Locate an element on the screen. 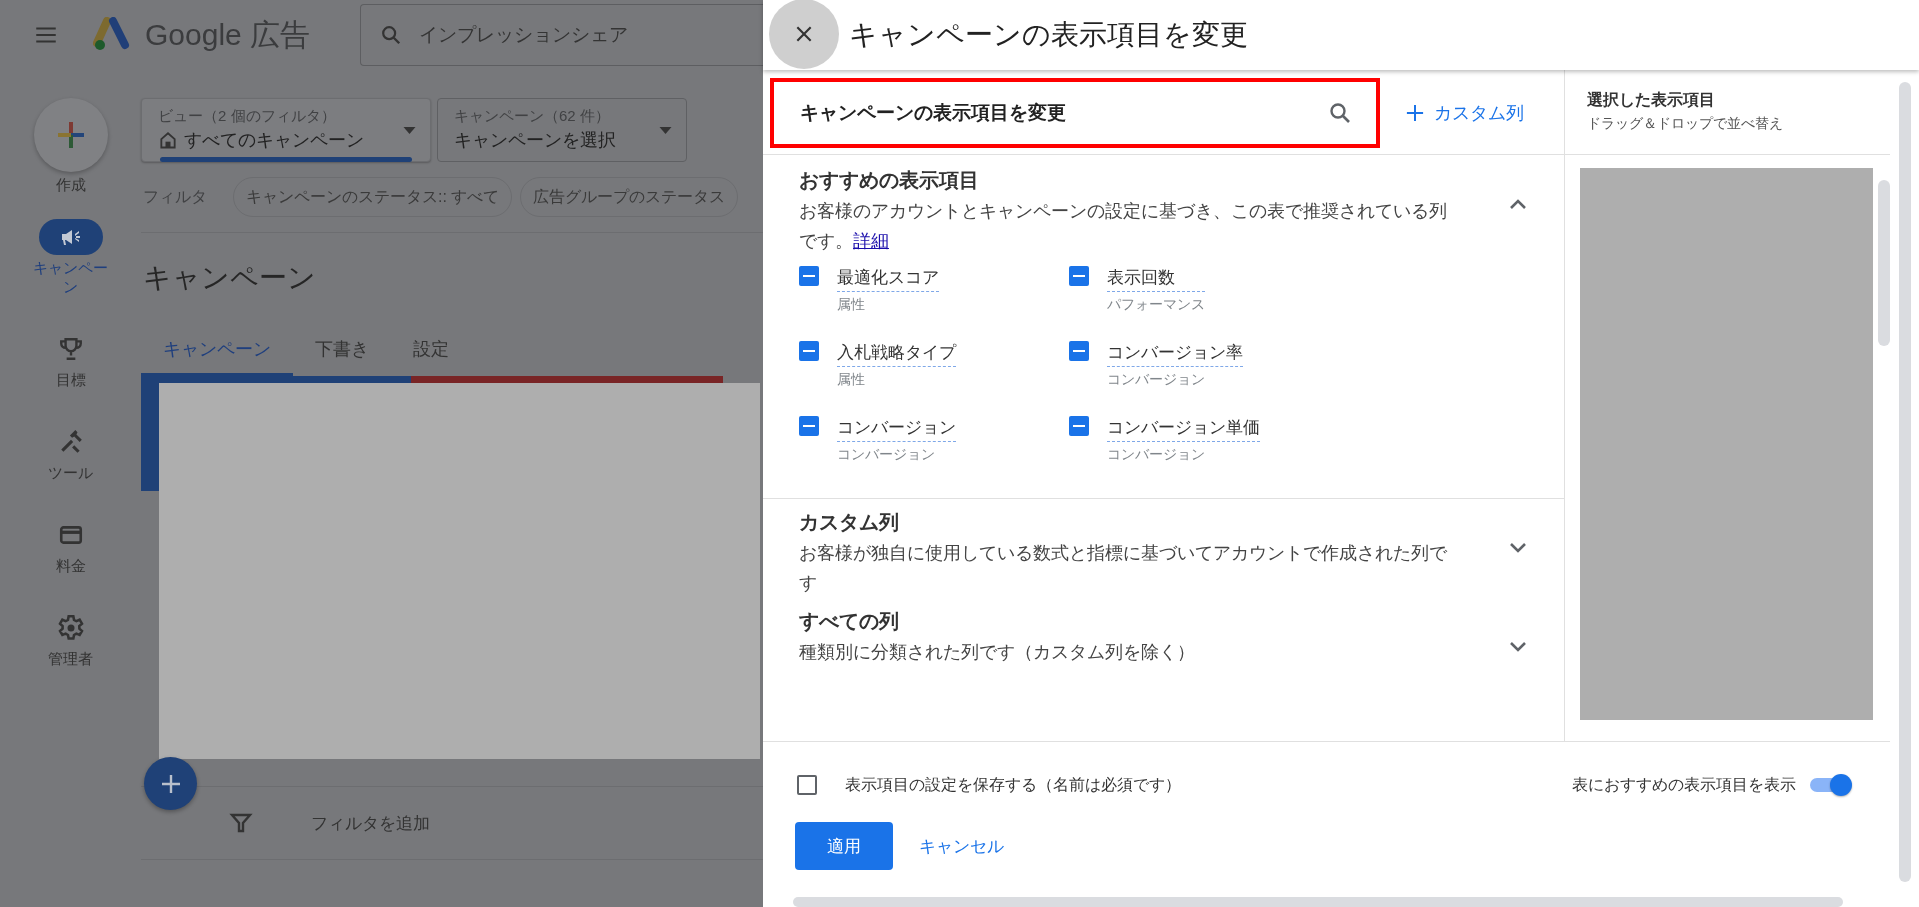 The image size is (1919, 907). column-name: 最適化スコア is located at coordinates (888, 279).